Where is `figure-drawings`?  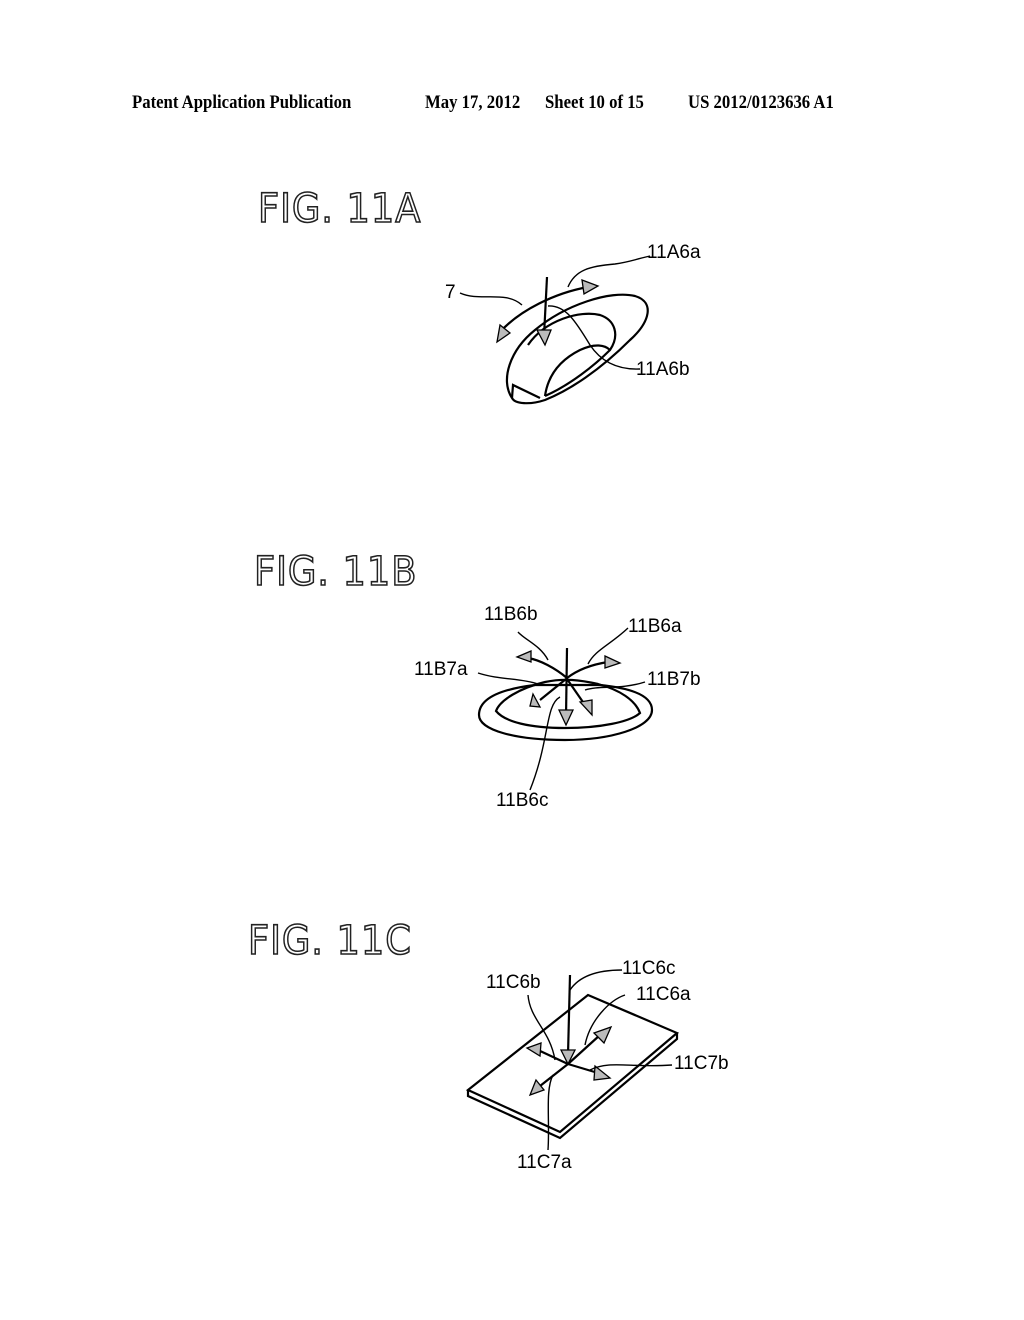
figure-drawings is located at coordinates (569, 703).